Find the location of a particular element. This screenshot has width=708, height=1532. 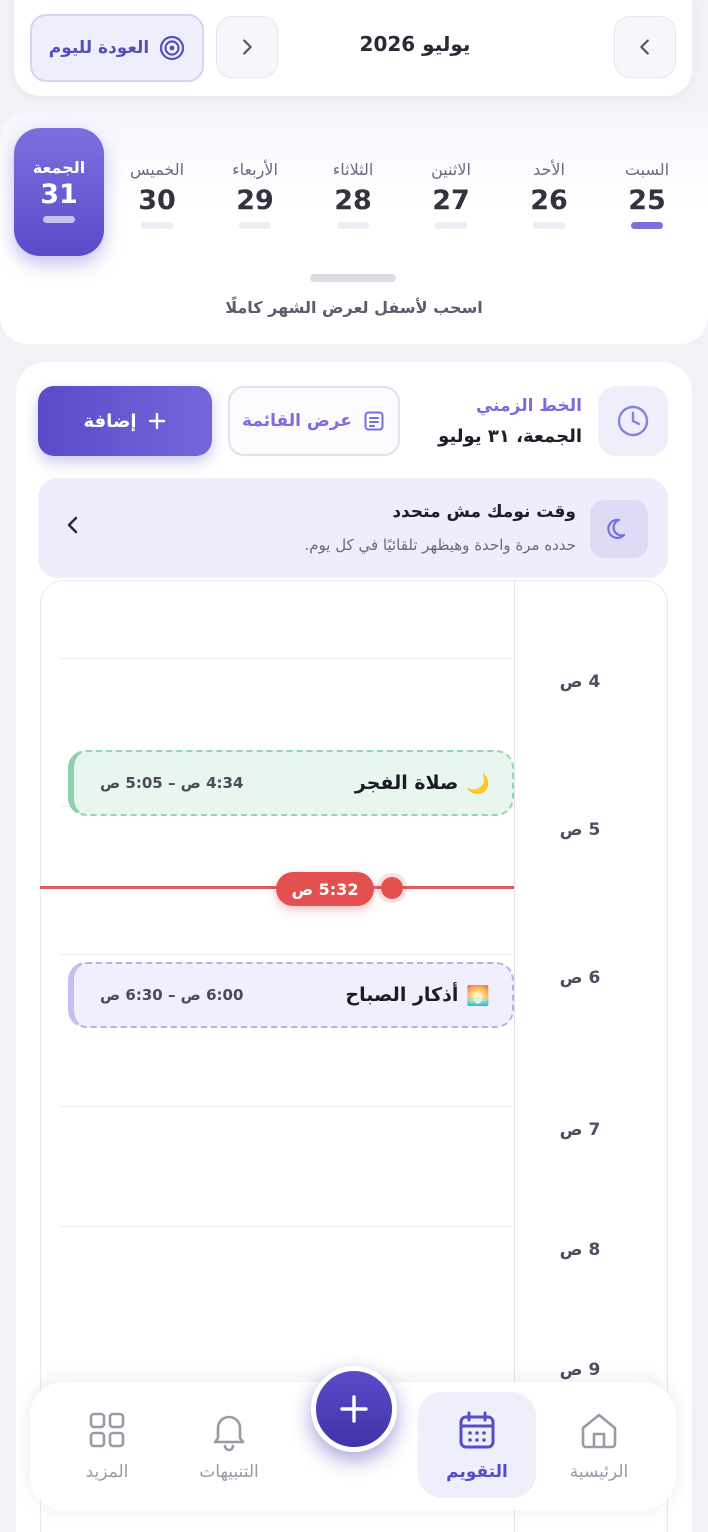

day-name: الأربعاء is located at coordinates (255, 169).